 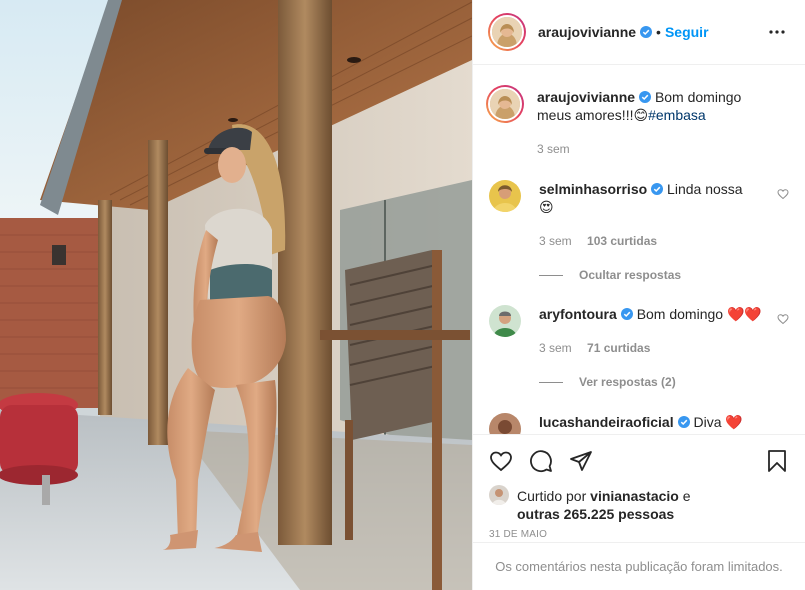 What do you see at coordinates (581, 461) in the screenshot?
I see `share-icon` at bounding box center [581, 461].